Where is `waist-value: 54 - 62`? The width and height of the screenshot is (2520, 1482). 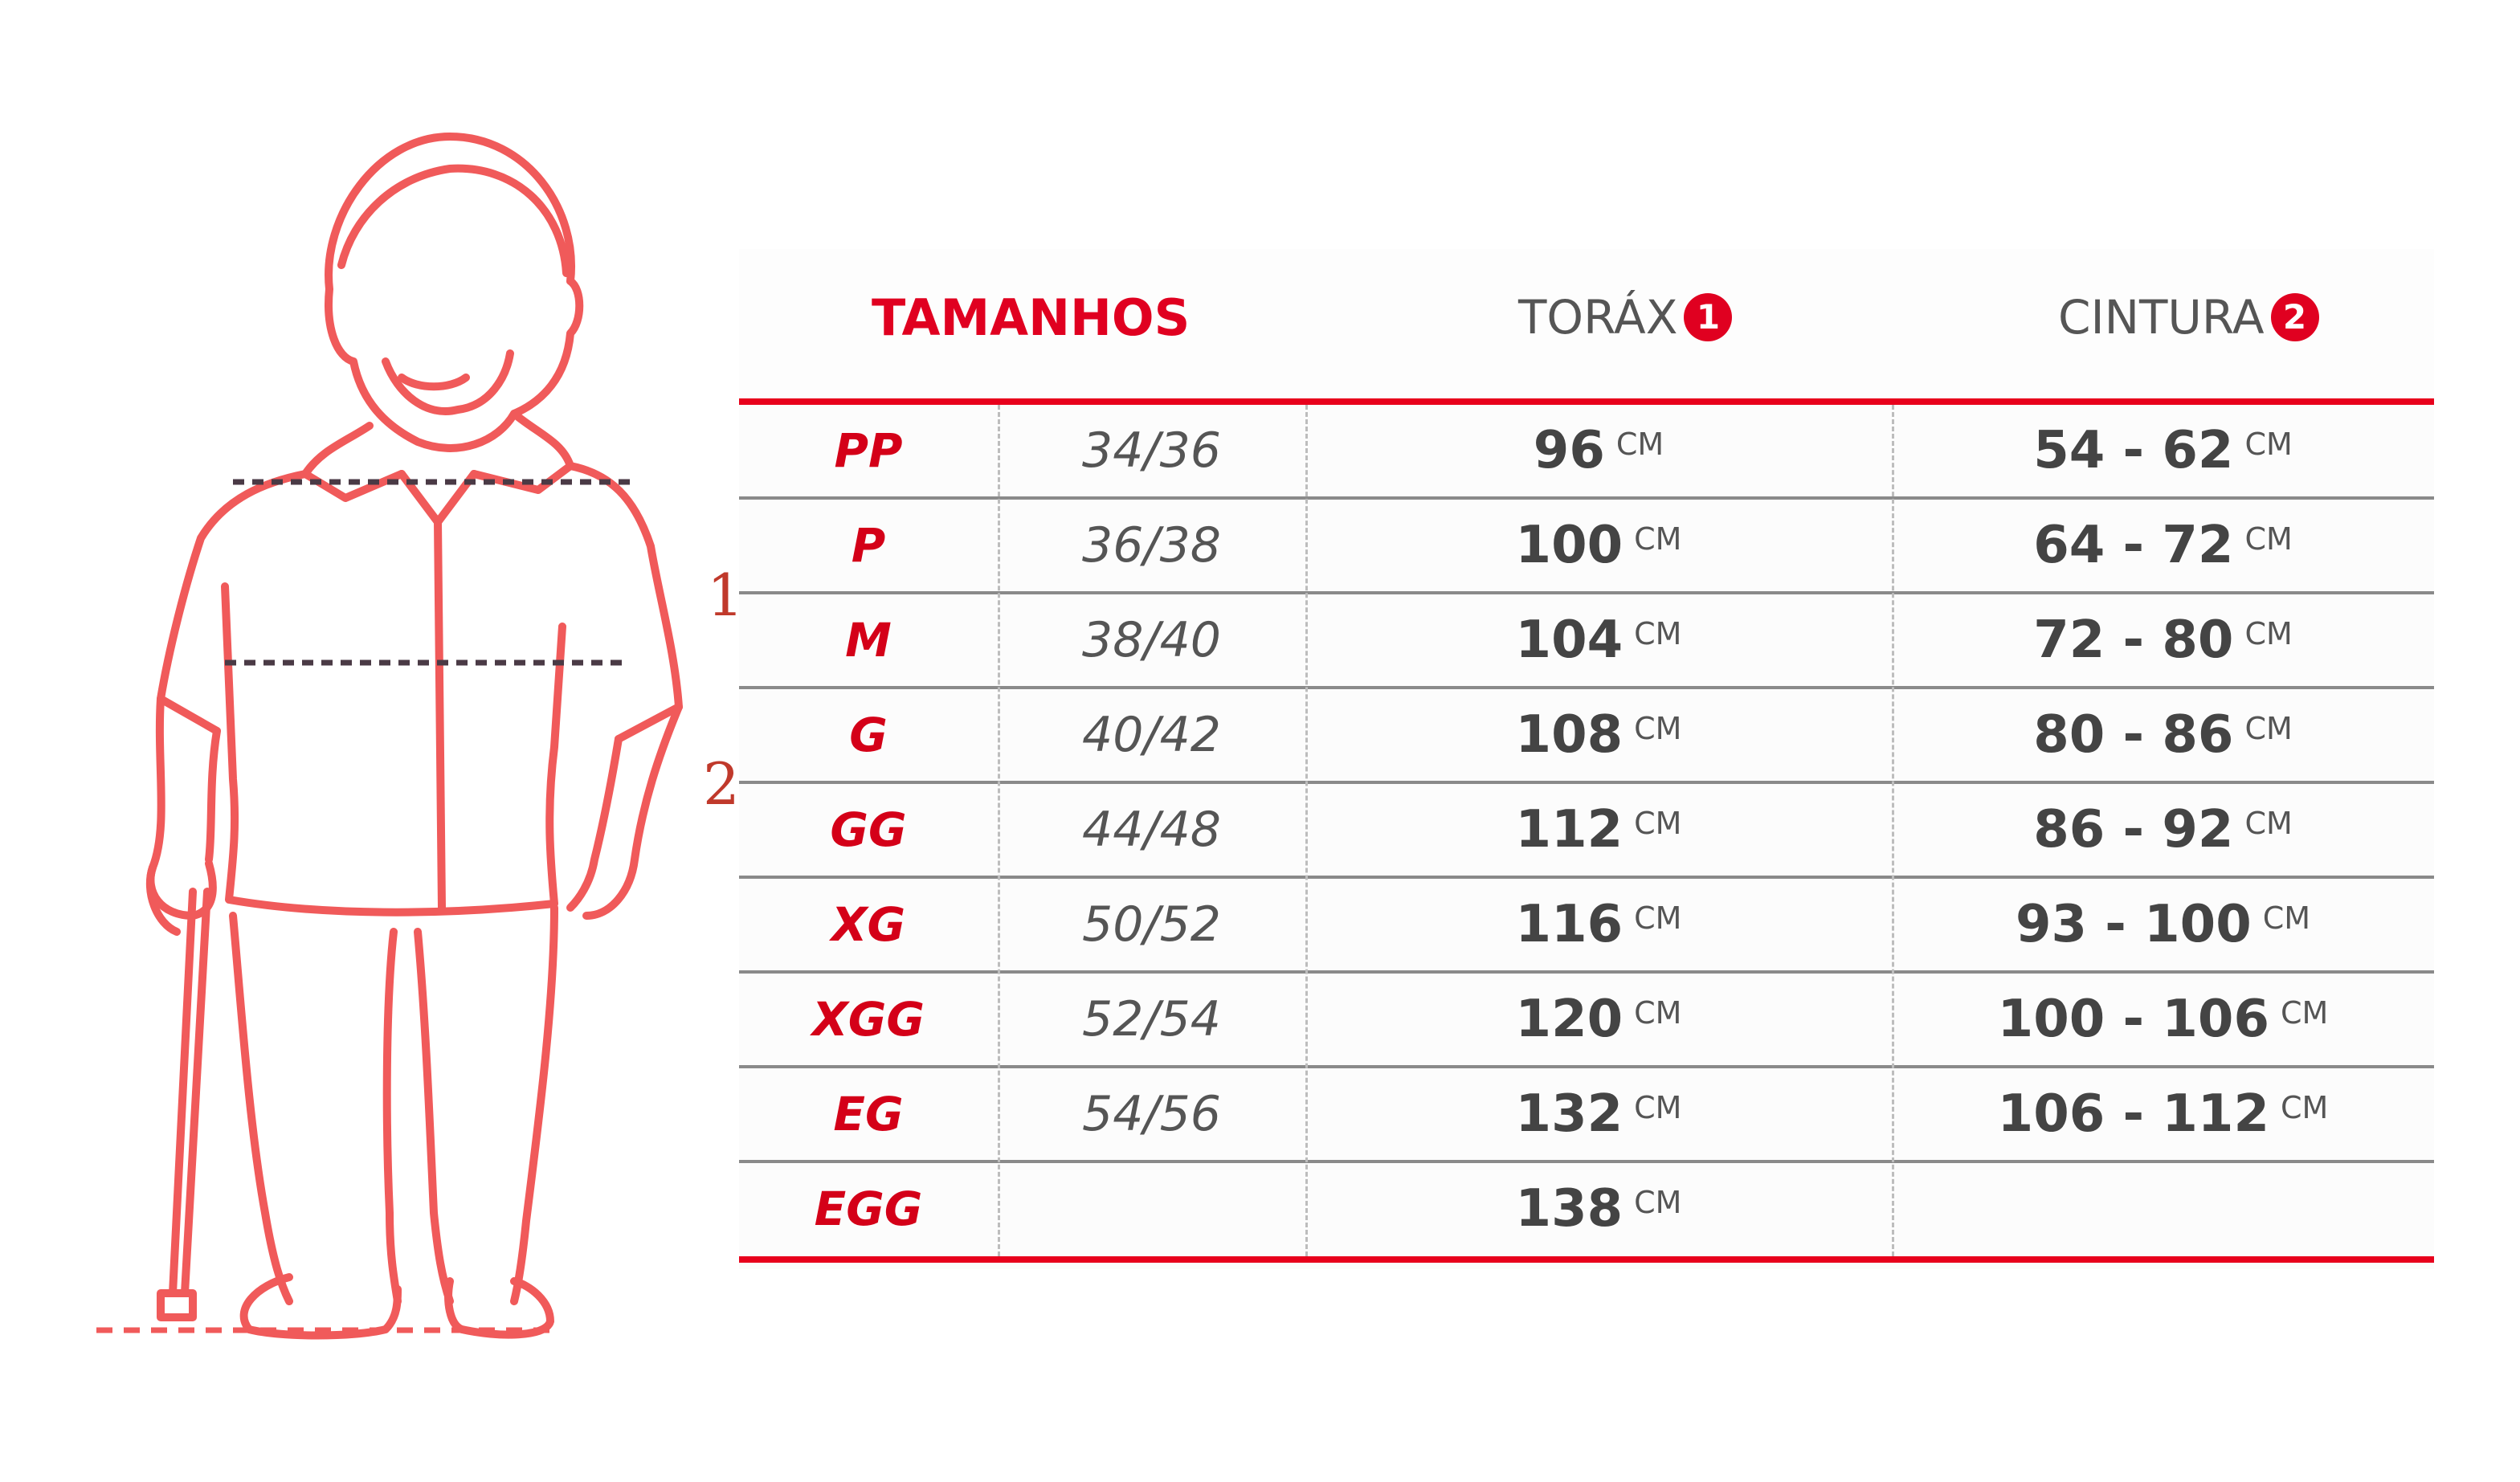
waist-value: 54 - 62 is located at coordinates (2133, 450).